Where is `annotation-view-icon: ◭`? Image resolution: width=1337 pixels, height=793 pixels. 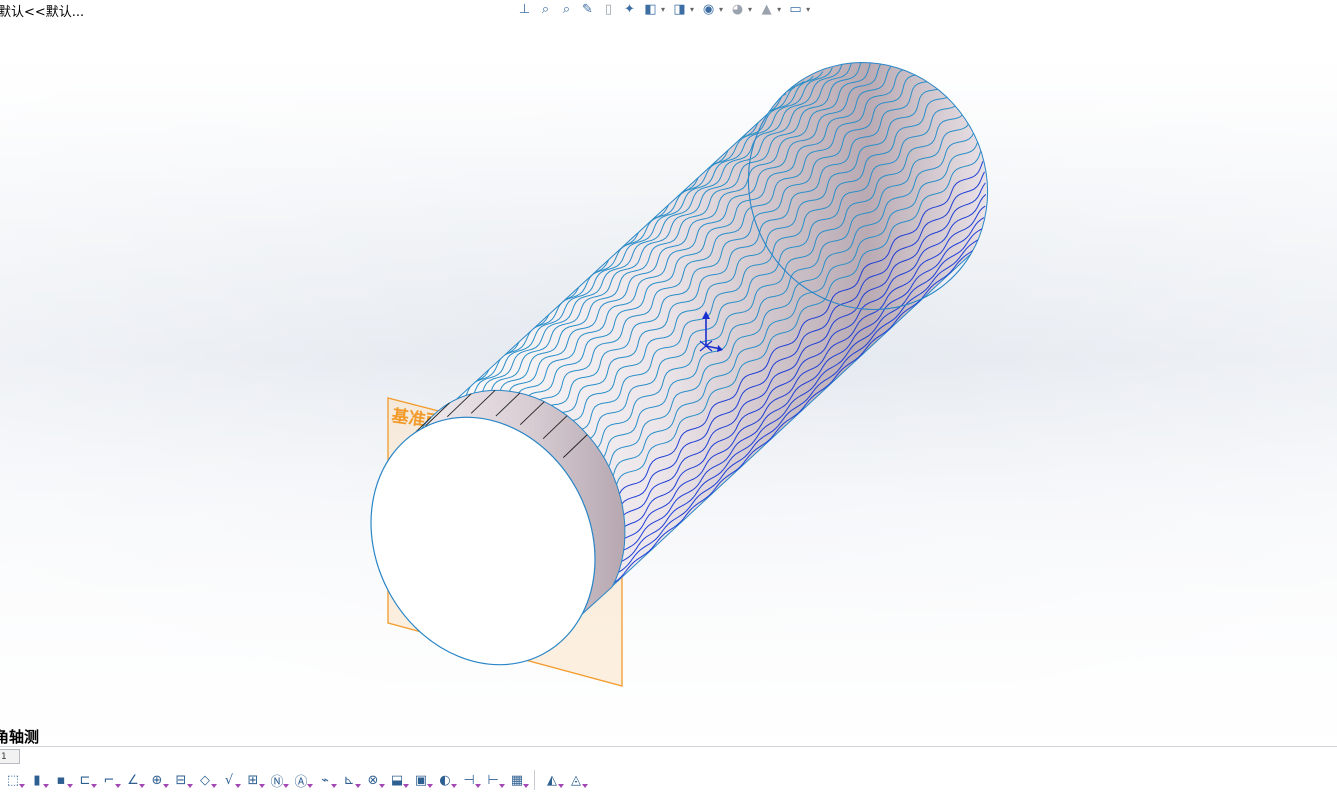
annotation-view-icon: ◭ is located at coordinates (553, 780).